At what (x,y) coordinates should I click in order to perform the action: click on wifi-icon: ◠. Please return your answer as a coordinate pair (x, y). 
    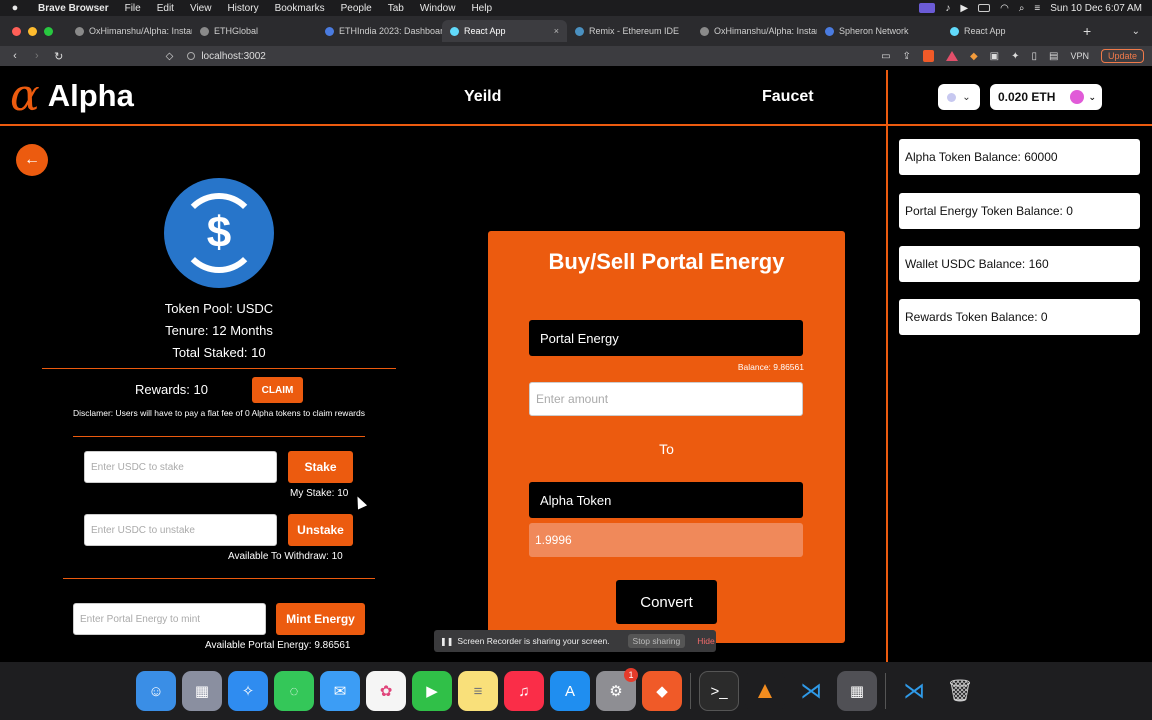
    Looking at the image, I should click on (1004, 8).